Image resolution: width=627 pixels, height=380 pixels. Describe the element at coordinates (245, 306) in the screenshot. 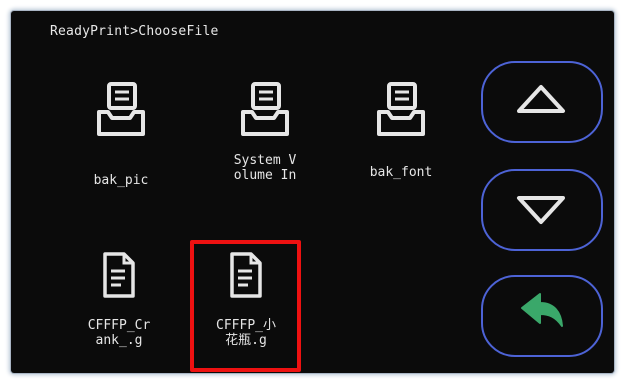

I see `selection-highlight` at that location.